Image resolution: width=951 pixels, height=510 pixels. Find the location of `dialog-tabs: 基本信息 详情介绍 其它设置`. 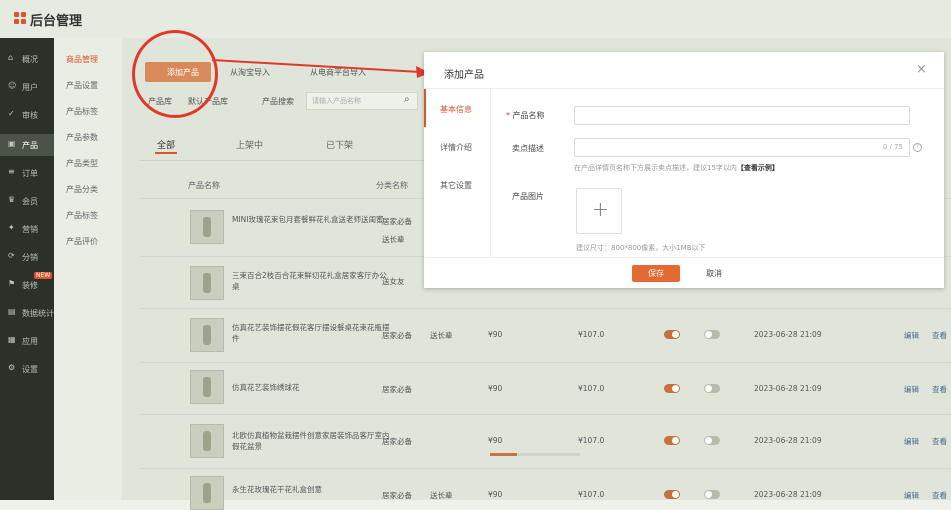

dialog-tabs: 基本信息 详情介绍 其它设置 is located at coordinates (457, 173).